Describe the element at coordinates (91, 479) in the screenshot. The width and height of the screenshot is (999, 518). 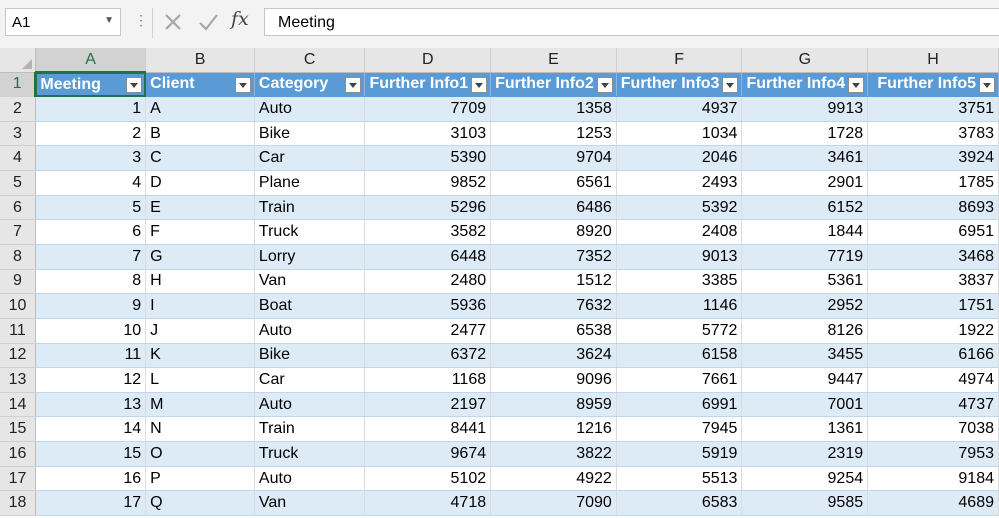
I see `table-cell: 16` at that location.